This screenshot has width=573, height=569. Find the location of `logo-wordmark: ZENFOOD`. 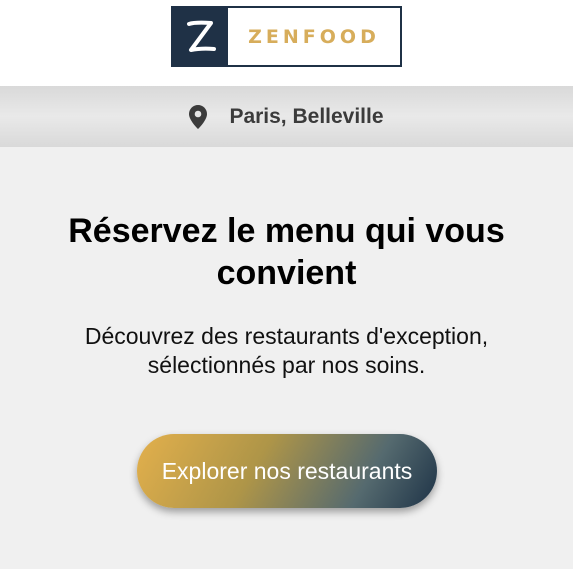

logo-wordmark: ZENFOOD is located at coordinates (314, 36).